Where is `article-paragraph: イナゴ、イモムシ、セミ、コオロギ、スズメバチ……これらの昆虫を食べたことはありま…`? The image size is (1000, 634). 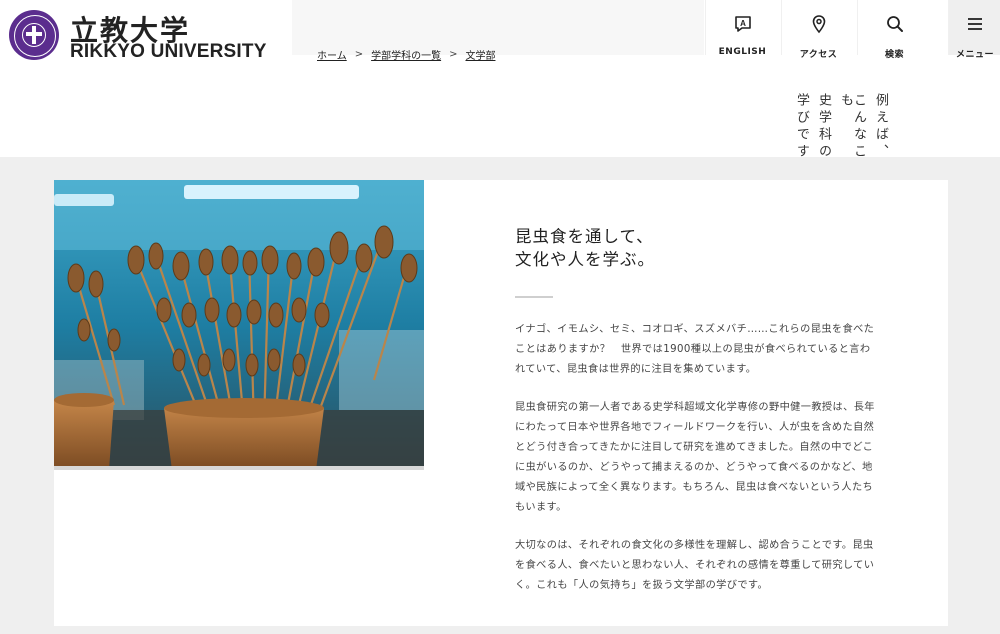 article-paragraph: イナゴ、イモムシ、セミ、コオロギ、スズメバチ……これらの昆虫を食べたことはありま… is located at coordinates (695, 349).